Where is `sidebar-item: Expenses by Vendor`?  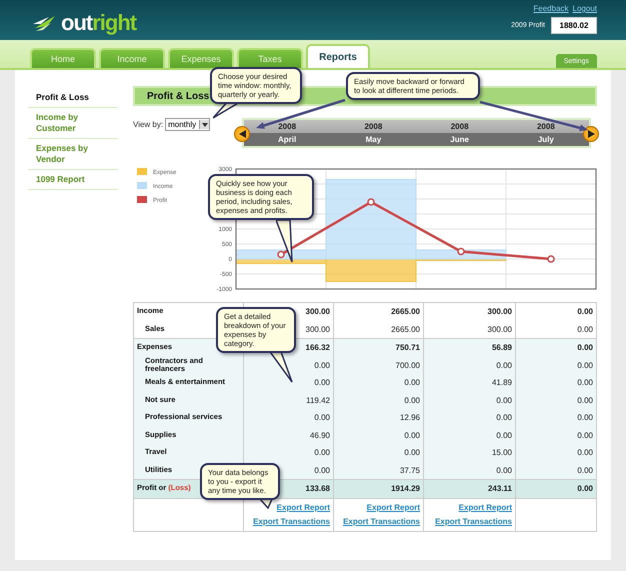 sidebar-item: Expenses by Vendor is located at coordinates (73, 154).